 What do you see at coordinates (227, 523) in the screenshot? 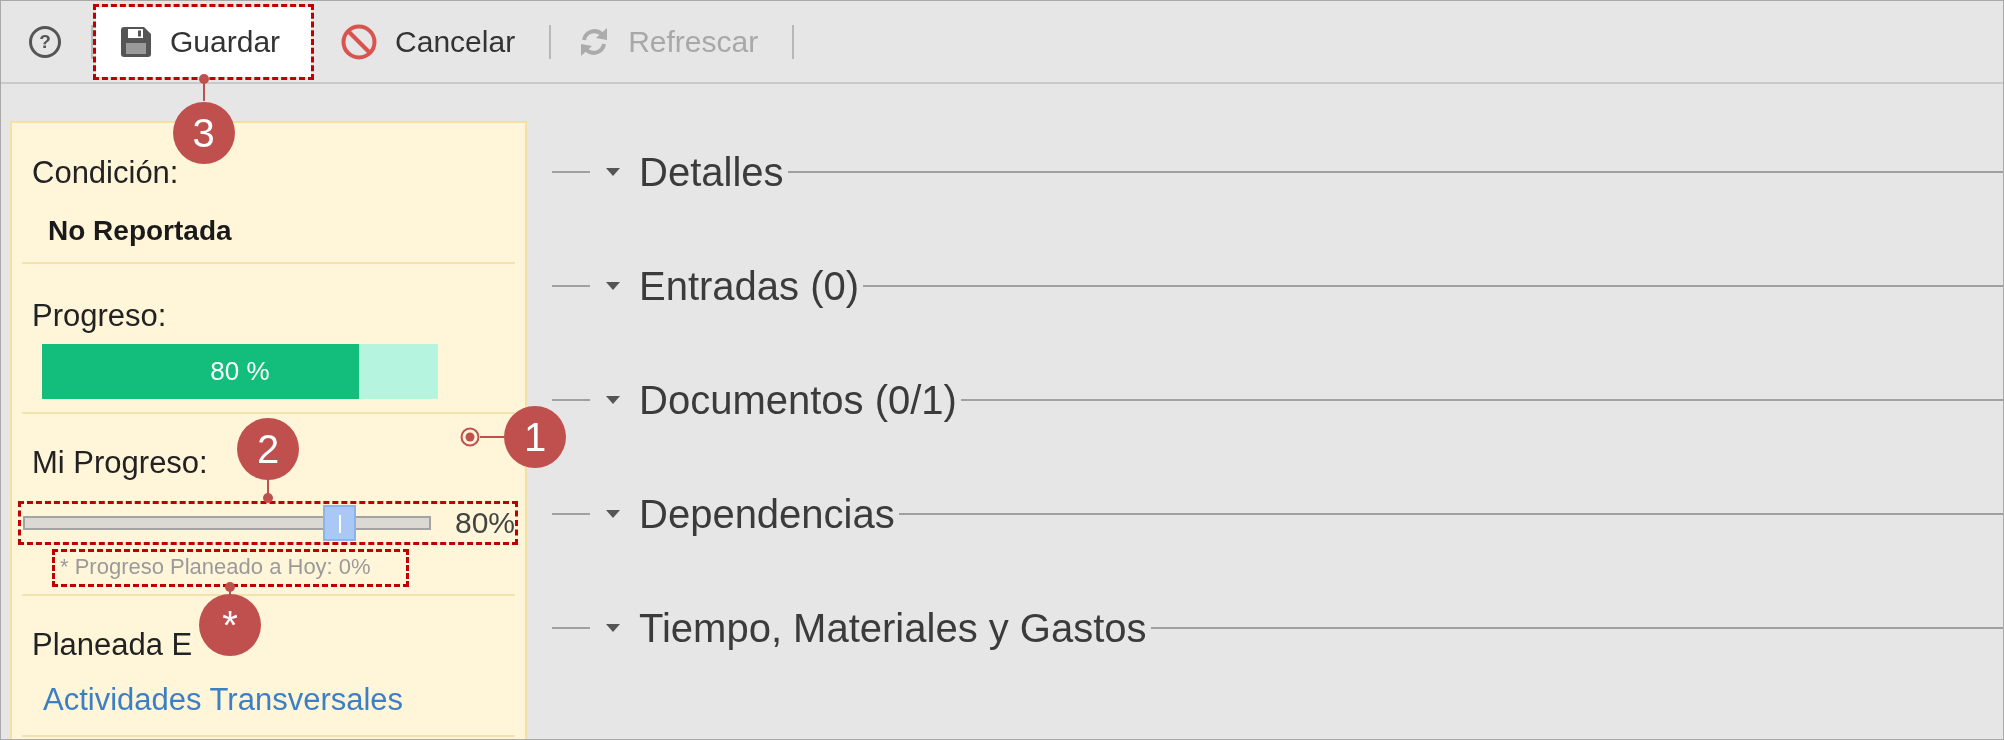
I see `slider-track` at bounding box center [227, 523].